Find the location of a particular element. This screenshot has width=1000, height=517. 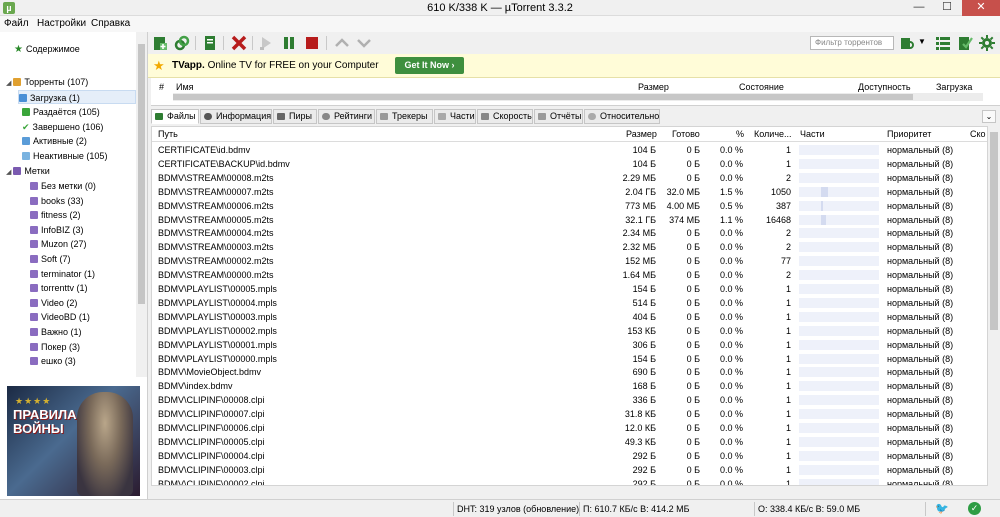

tab-ratings: Рейтинги is located at coordinates (346, 116).